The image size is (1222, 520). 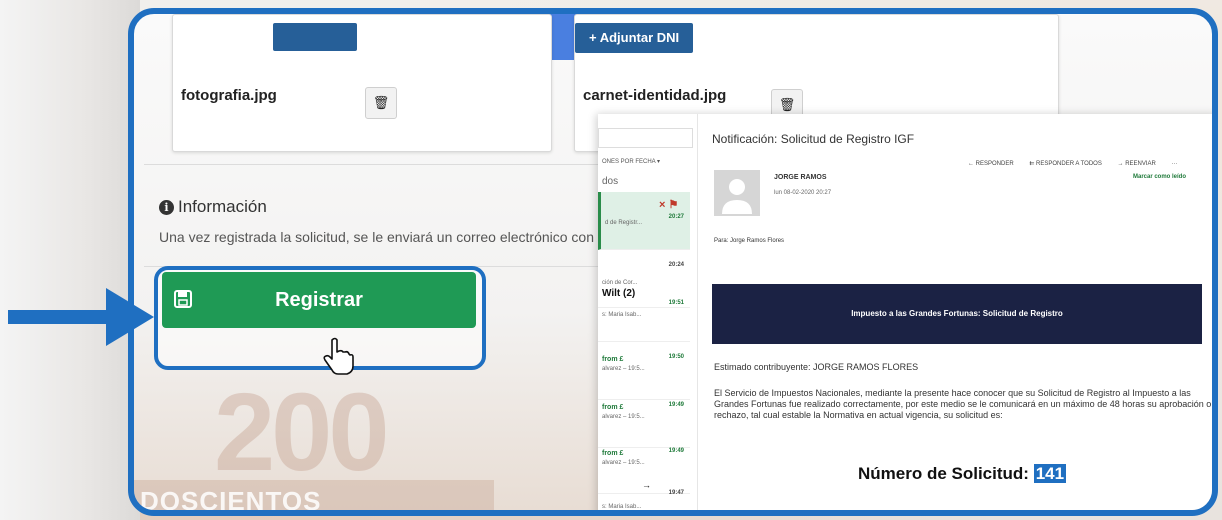 I want to click on info-icon: i, so click(x=166, y=207).